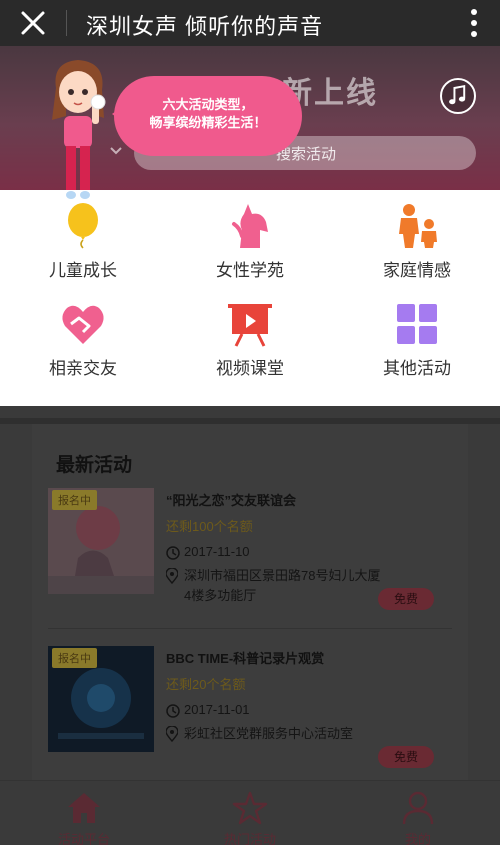  I want to click on activity-quota: 还剩20个名额, so click(206, 684).